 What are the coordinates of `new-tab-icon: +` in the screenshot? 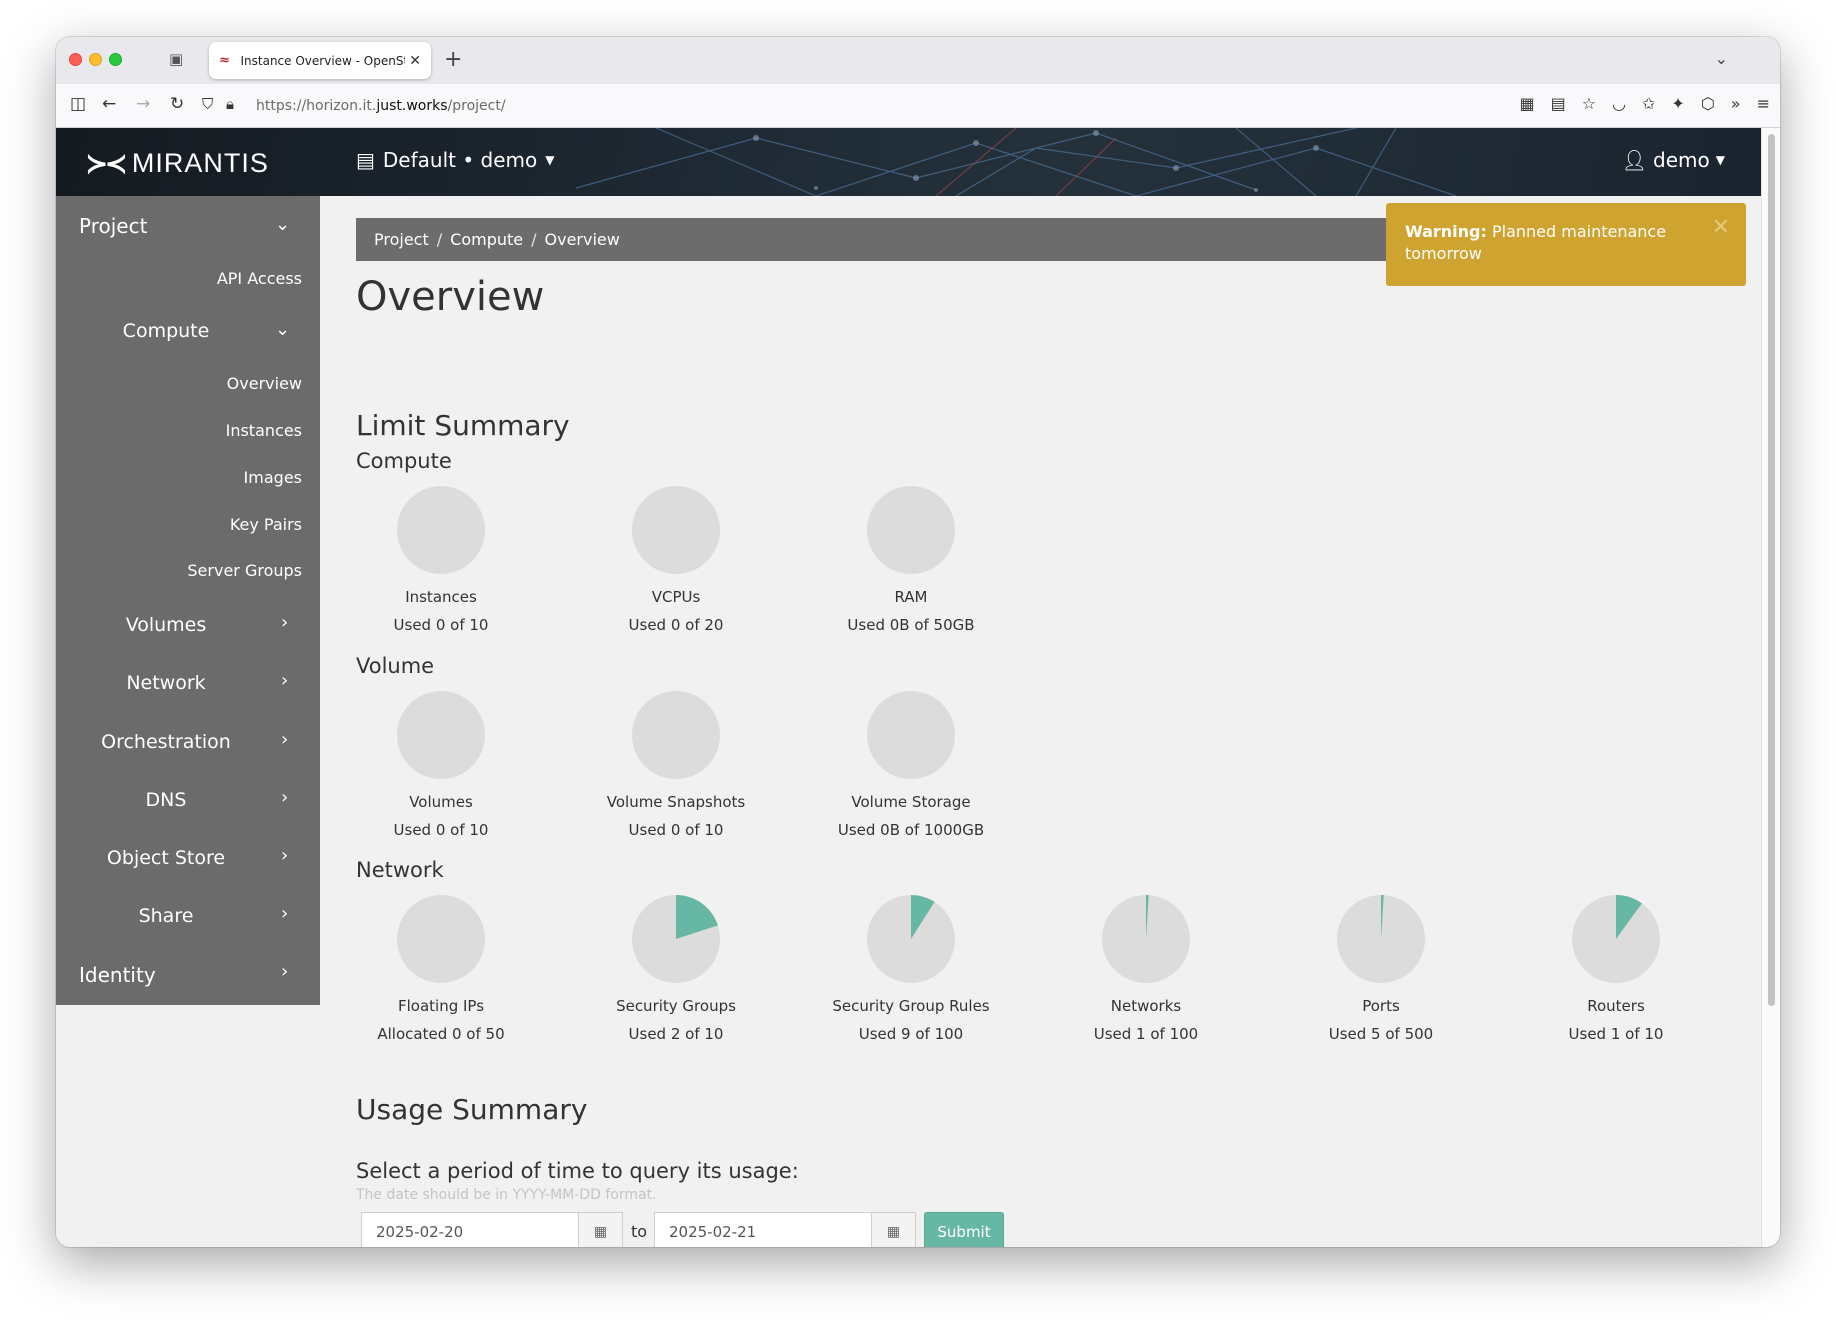 It's located at (453, 59).